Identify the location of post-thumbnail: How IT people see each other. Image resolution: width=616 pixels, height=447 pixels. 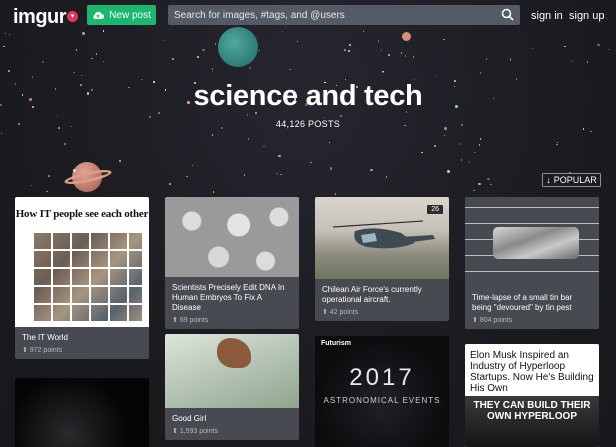
(82, 262).